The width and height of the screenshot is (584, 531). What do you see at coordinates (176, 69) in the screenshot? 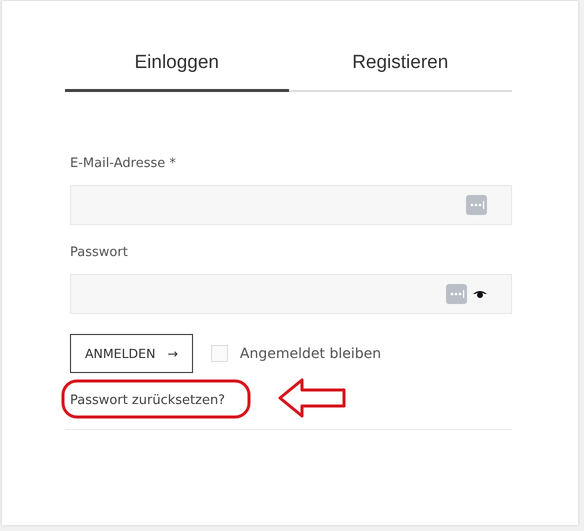
I see `tab: Einloggen` at bounding box center [176, 69].